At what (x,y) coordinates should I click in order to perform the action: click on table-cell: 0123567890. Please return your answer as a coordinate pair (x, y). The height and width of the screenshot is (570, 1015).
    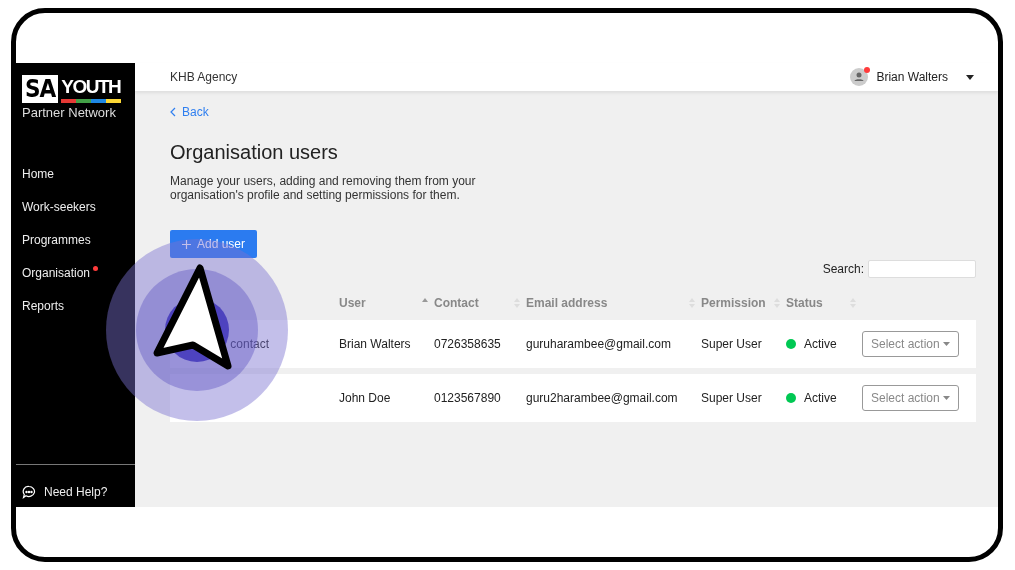
    Looking at the image, I should click on (467, 398).